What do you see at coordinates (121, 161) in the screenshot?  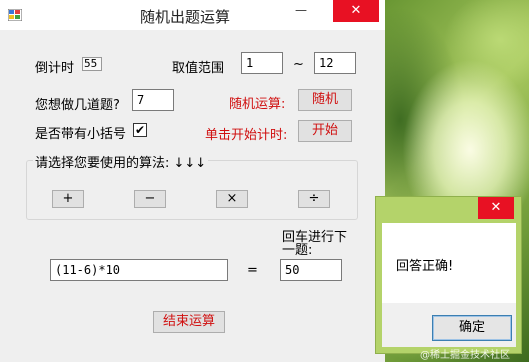 I see `algorithm-legend: 请选择您要使用的算法: ↓↓↓` at bounding box center [121, 161].